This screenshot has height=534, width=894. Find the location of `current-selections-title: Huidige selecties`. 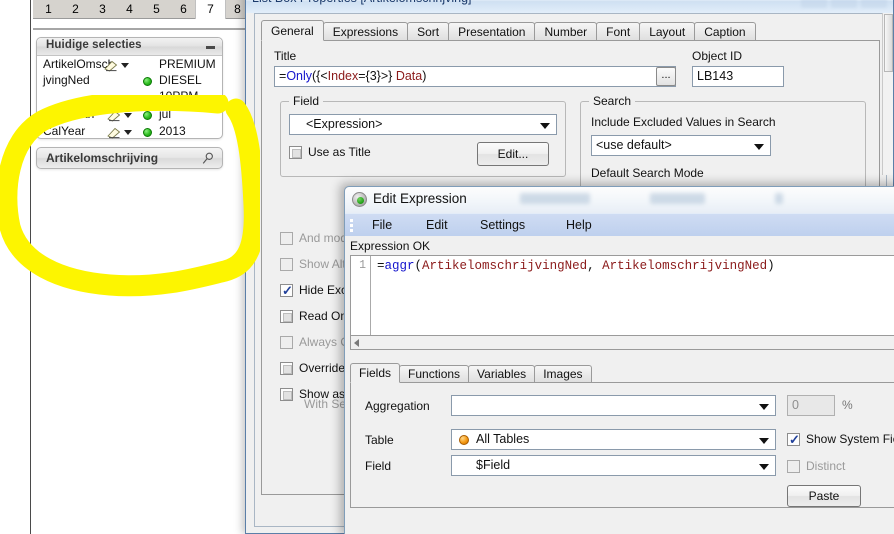

current-selections-title: Huidige selecties is located at coordinates (94, 45).